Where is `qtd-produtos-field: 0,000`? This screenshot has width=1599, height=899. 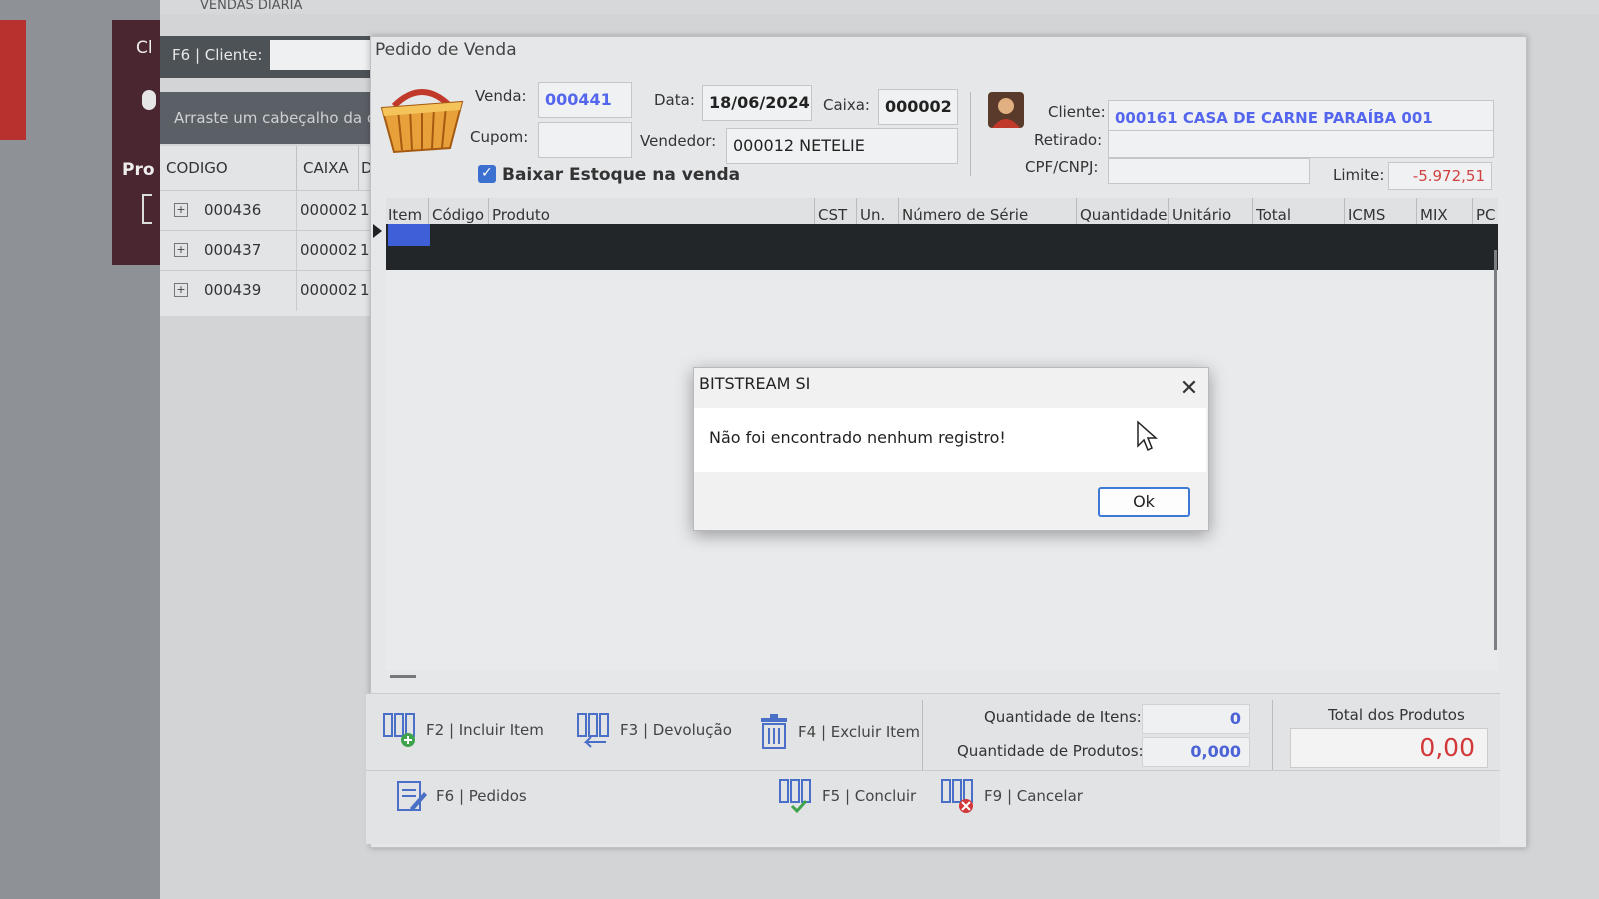
qtd-produtos-field: 0,000 is located at coordinates (1196, 752).